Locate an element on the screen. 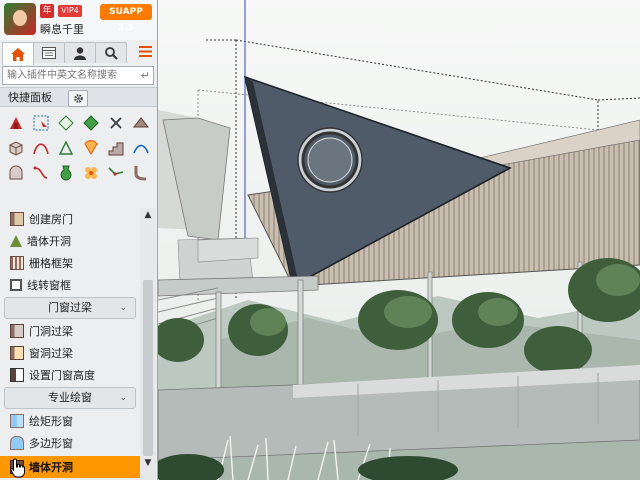 The height and width of the screenshot is (480, 640). panel-menu-button is located at coordinates (145, 51).